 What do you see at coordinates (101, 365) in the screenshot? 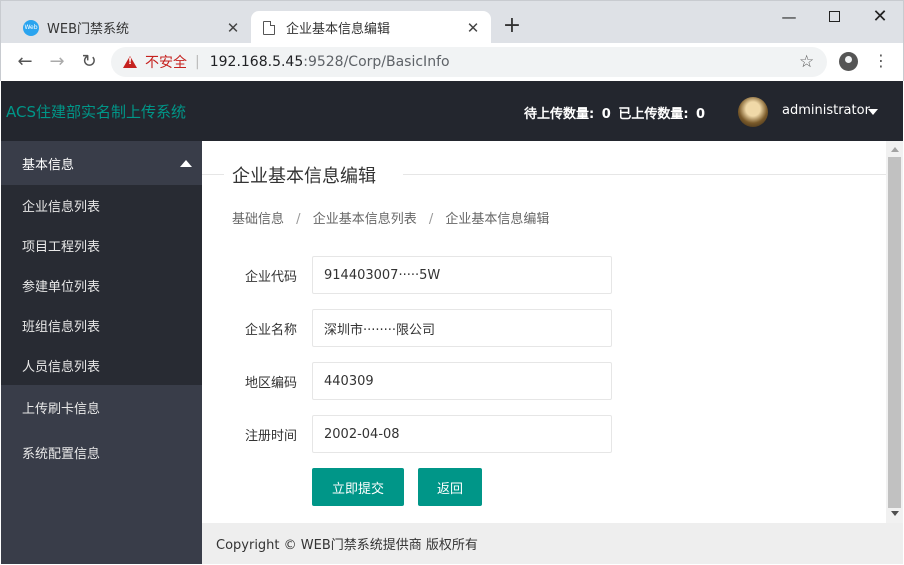
I see `sidebar-item-personnel-list: 人员信息列表` at bounding box center [101, 365].